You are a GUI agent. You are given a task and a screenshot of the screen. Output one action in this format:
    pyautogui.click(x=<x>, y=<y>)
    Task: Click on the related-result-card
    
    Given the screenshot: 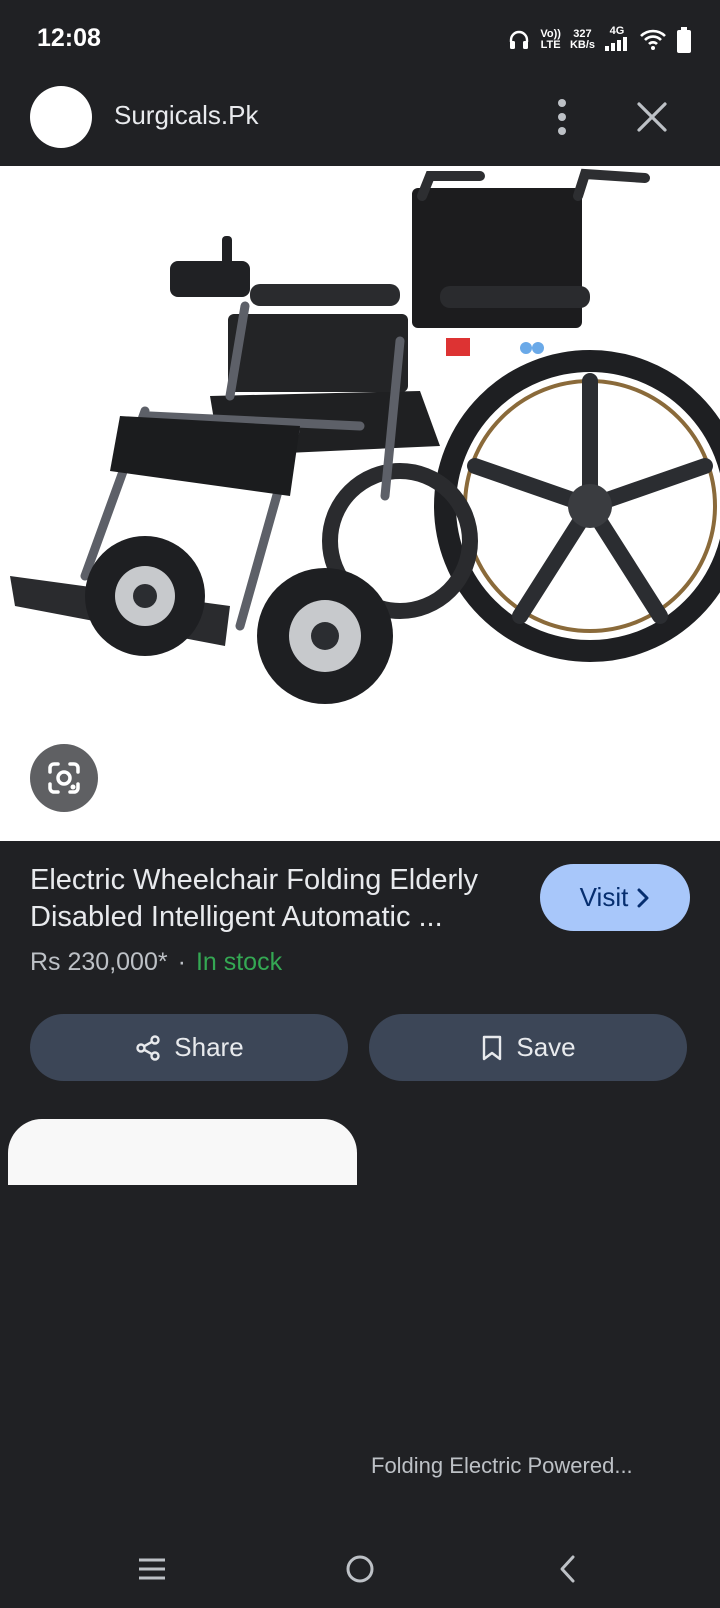 What is the action you would take?
    pyautogui.click(x=182, y=1152)
    